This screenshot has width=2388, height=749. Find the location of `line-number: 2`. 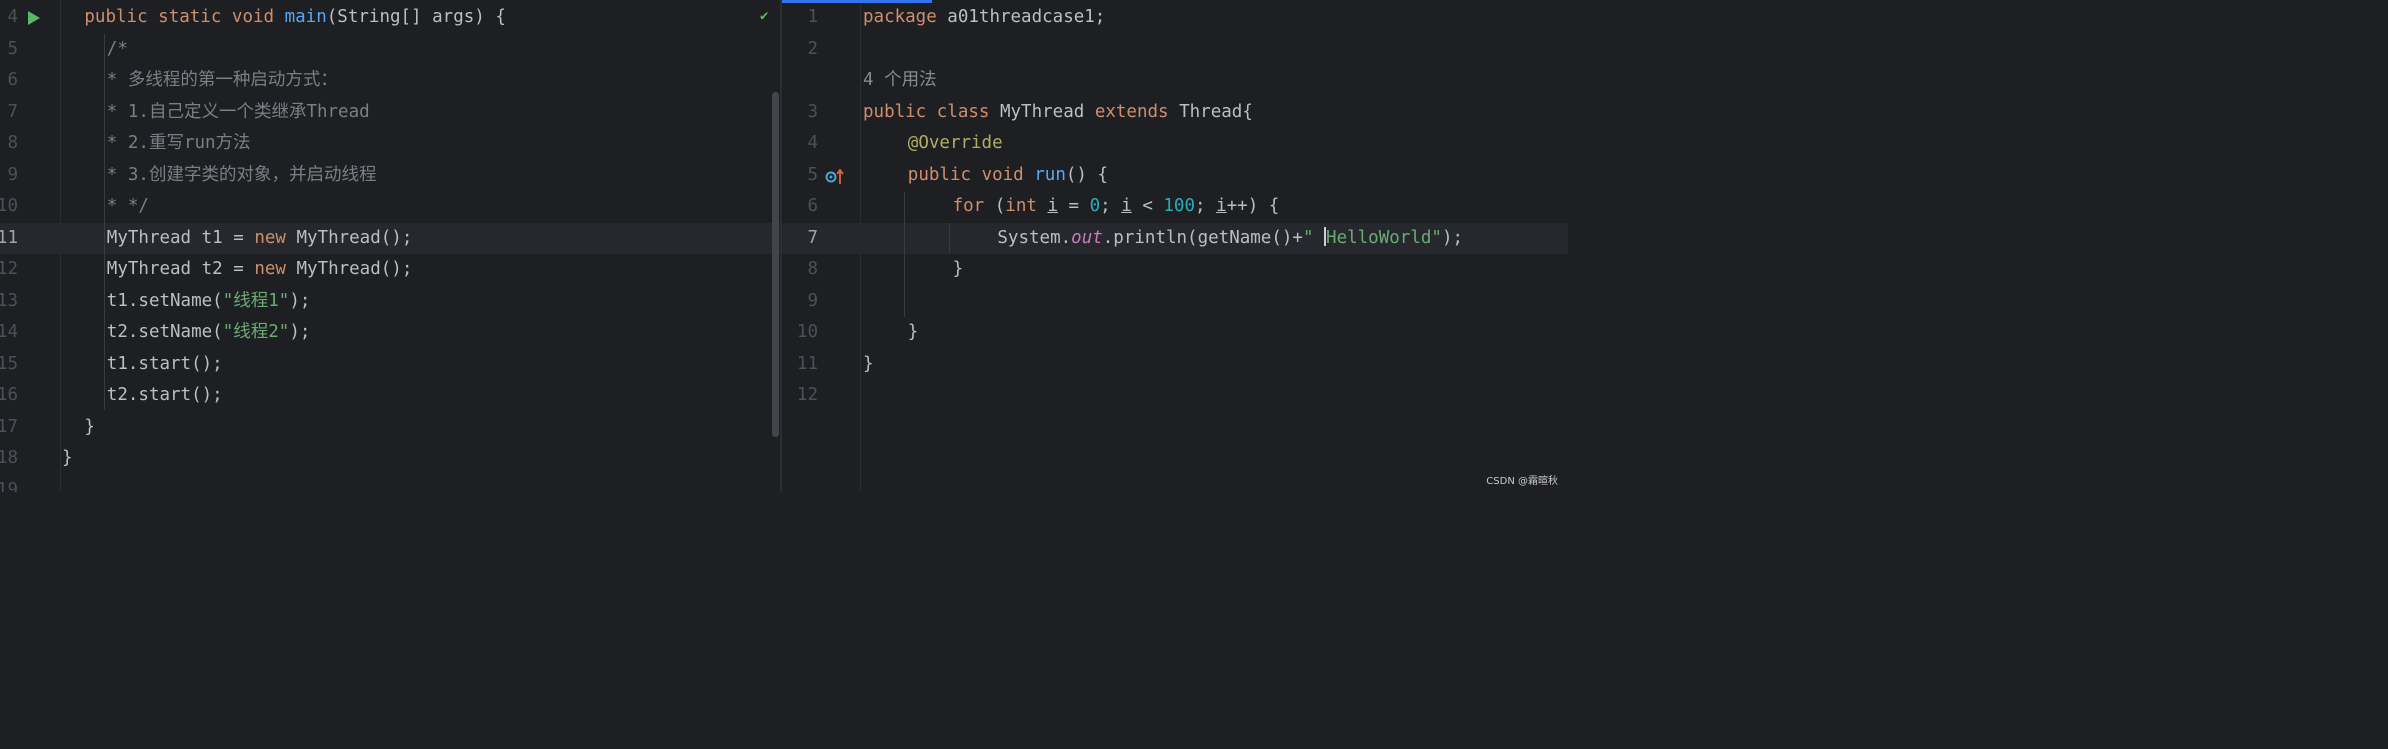

line-number: 2 is located at coordinates (804, 50).